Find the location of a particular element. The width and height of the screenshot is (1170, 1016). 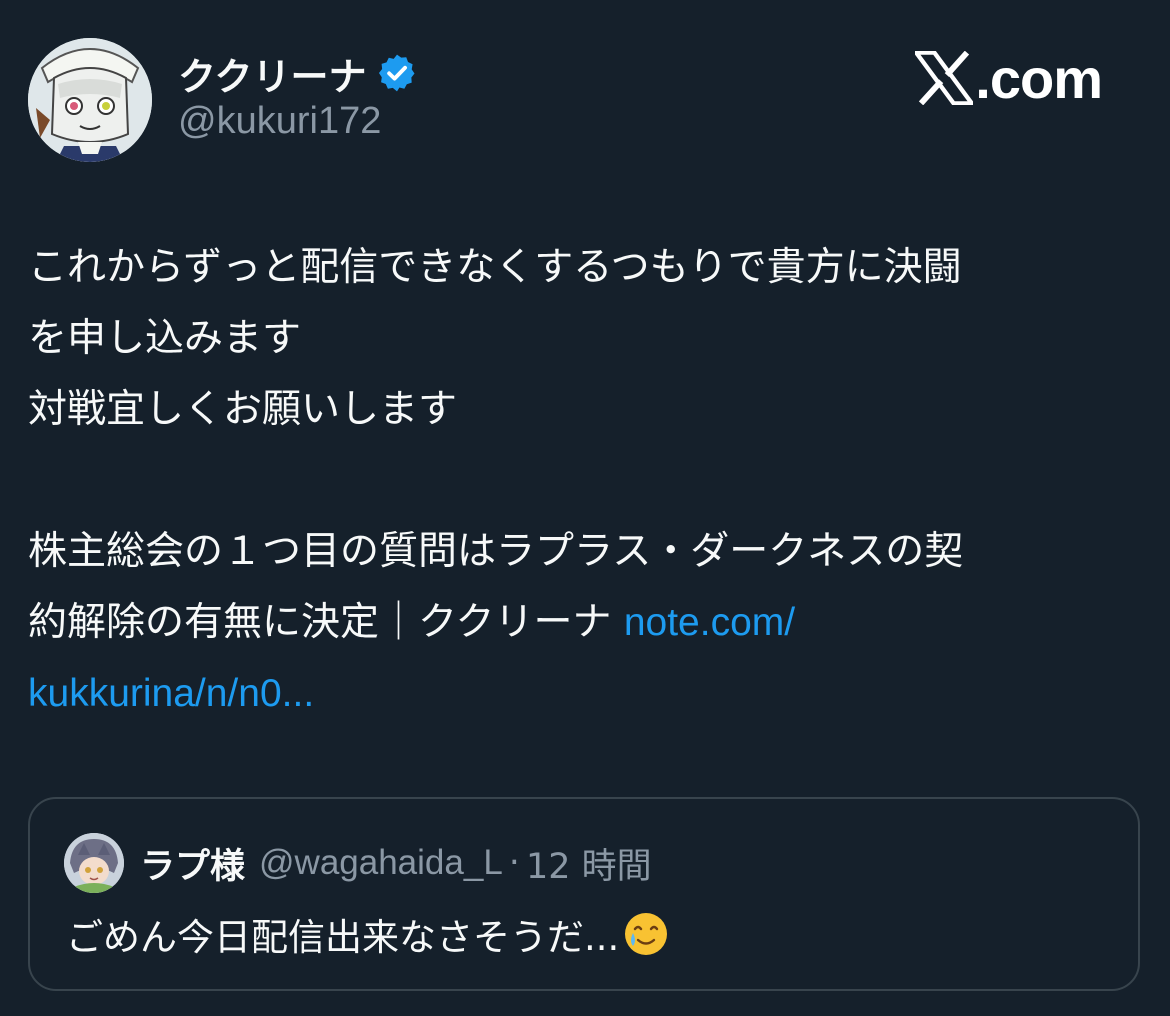

quoted-author-handle: @wagahaida_L is located at coordinates (381, 863).